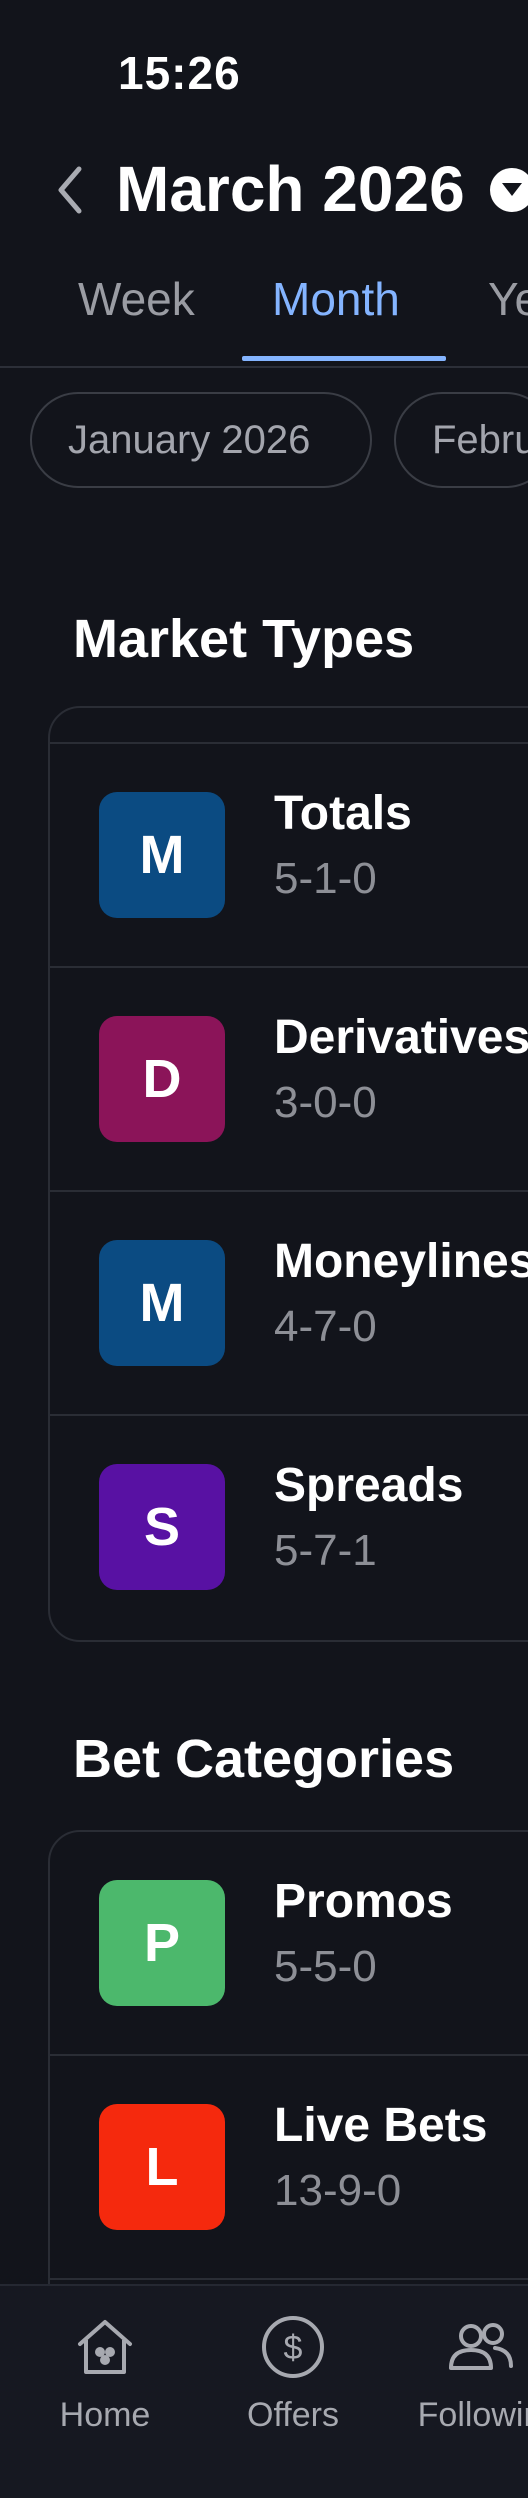  What do you see at coordinates (325, 878) in the screenshot?
I see `item-record: 5-1-0` at bounding box center [325, 878].